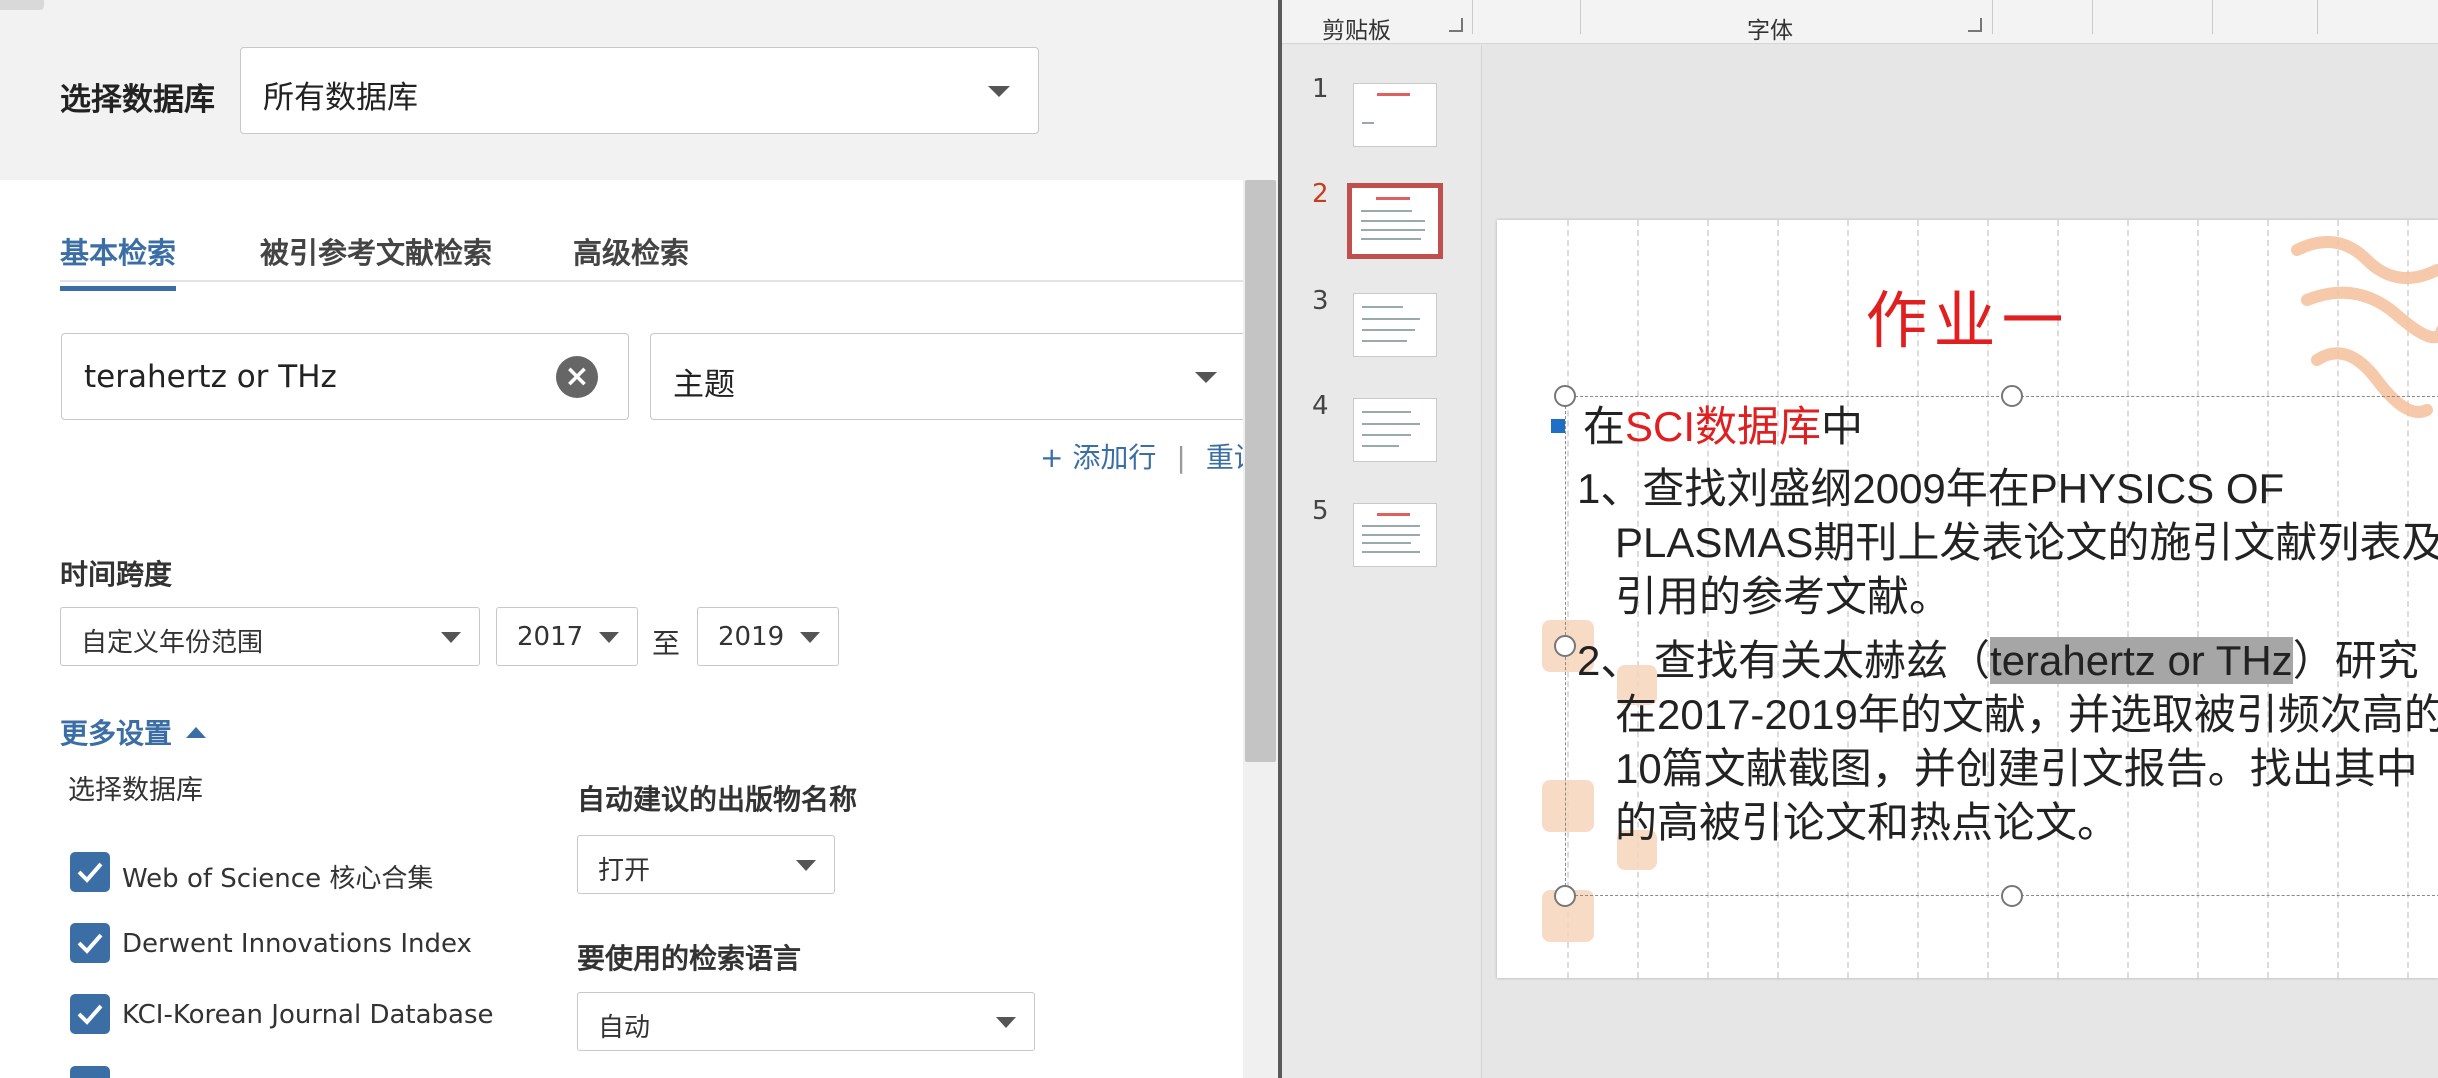 The image size is (2438, 1078). I want to click on clipboard-launcher-icon, so click(1456, 25).